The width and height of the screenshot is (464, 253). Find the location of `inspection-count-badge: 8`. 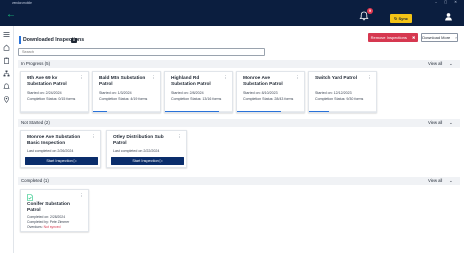

inspection-count-badge: 8 is located at coordinates (74, 40).